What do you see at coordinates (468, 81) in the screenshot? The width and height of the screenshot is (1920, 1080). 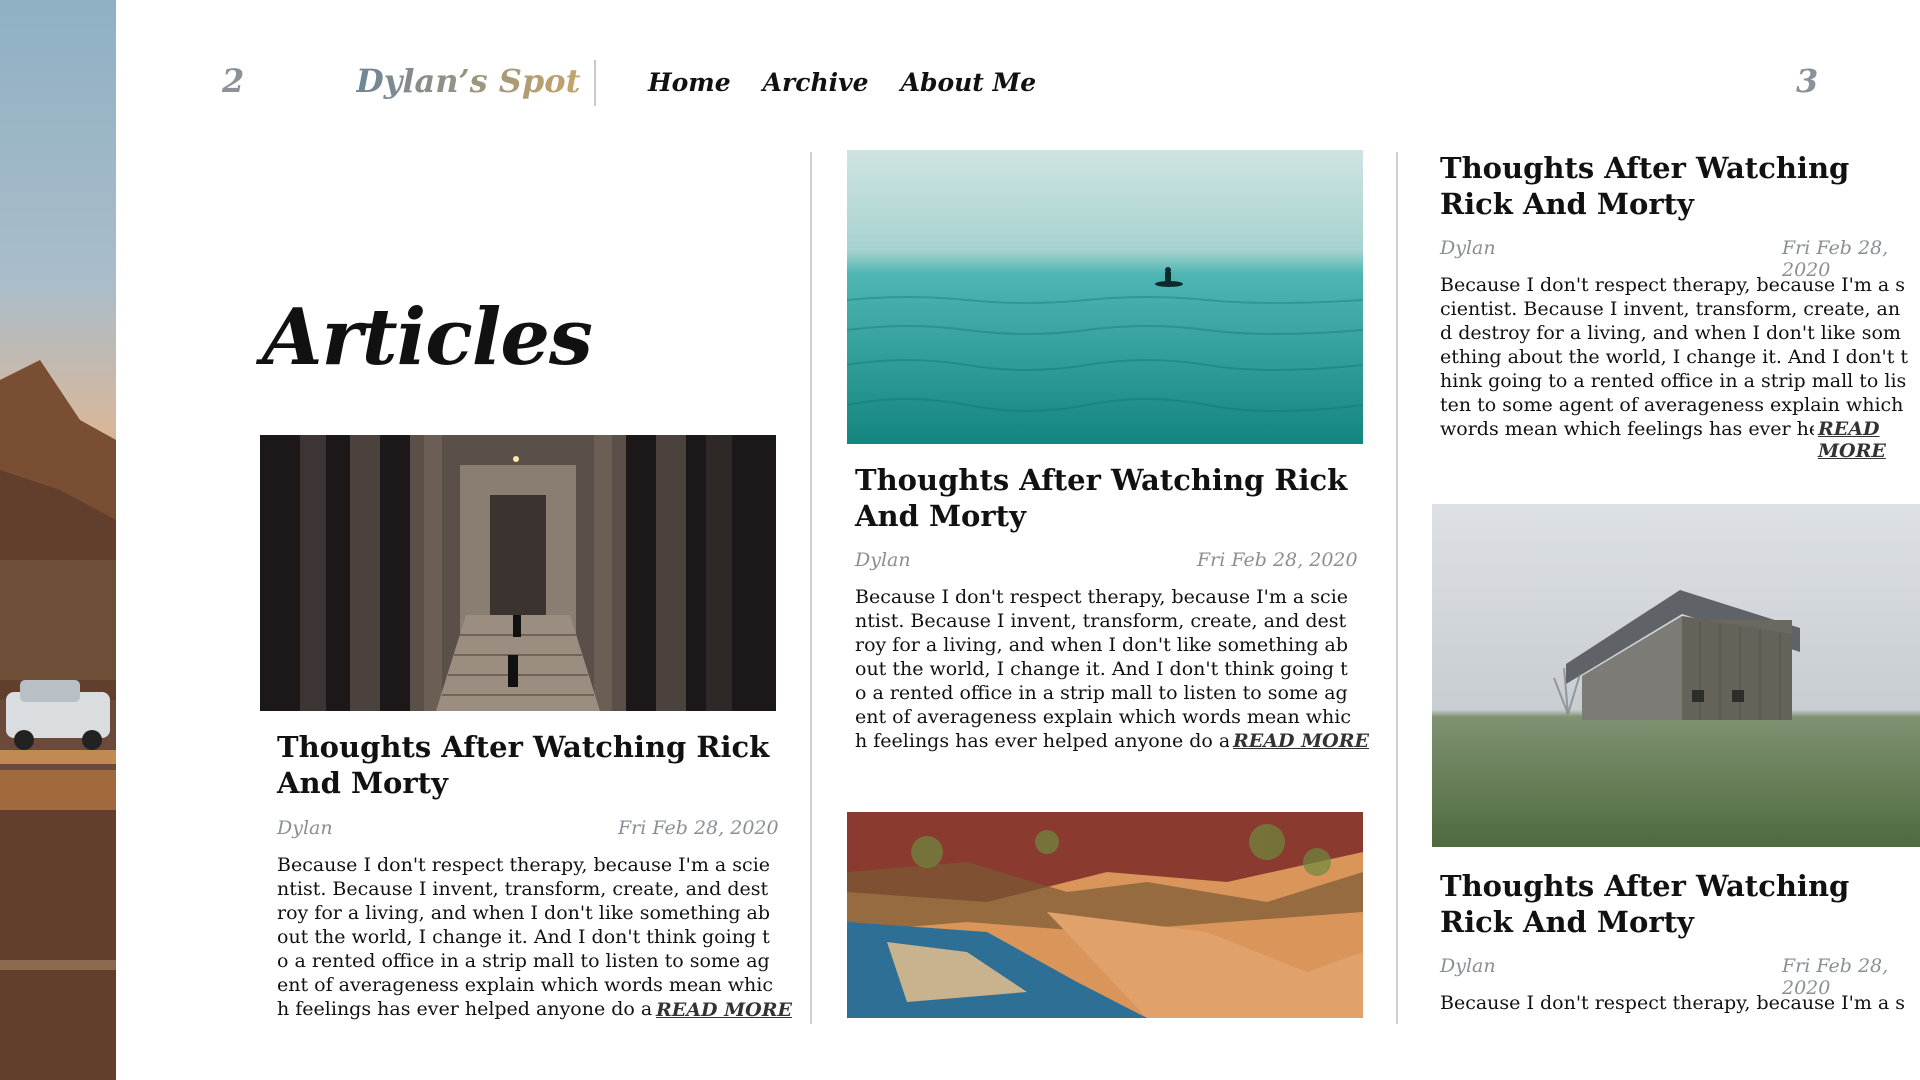 I see `site-logo: Dylan’s Spot` at bounding box center [468, 81].